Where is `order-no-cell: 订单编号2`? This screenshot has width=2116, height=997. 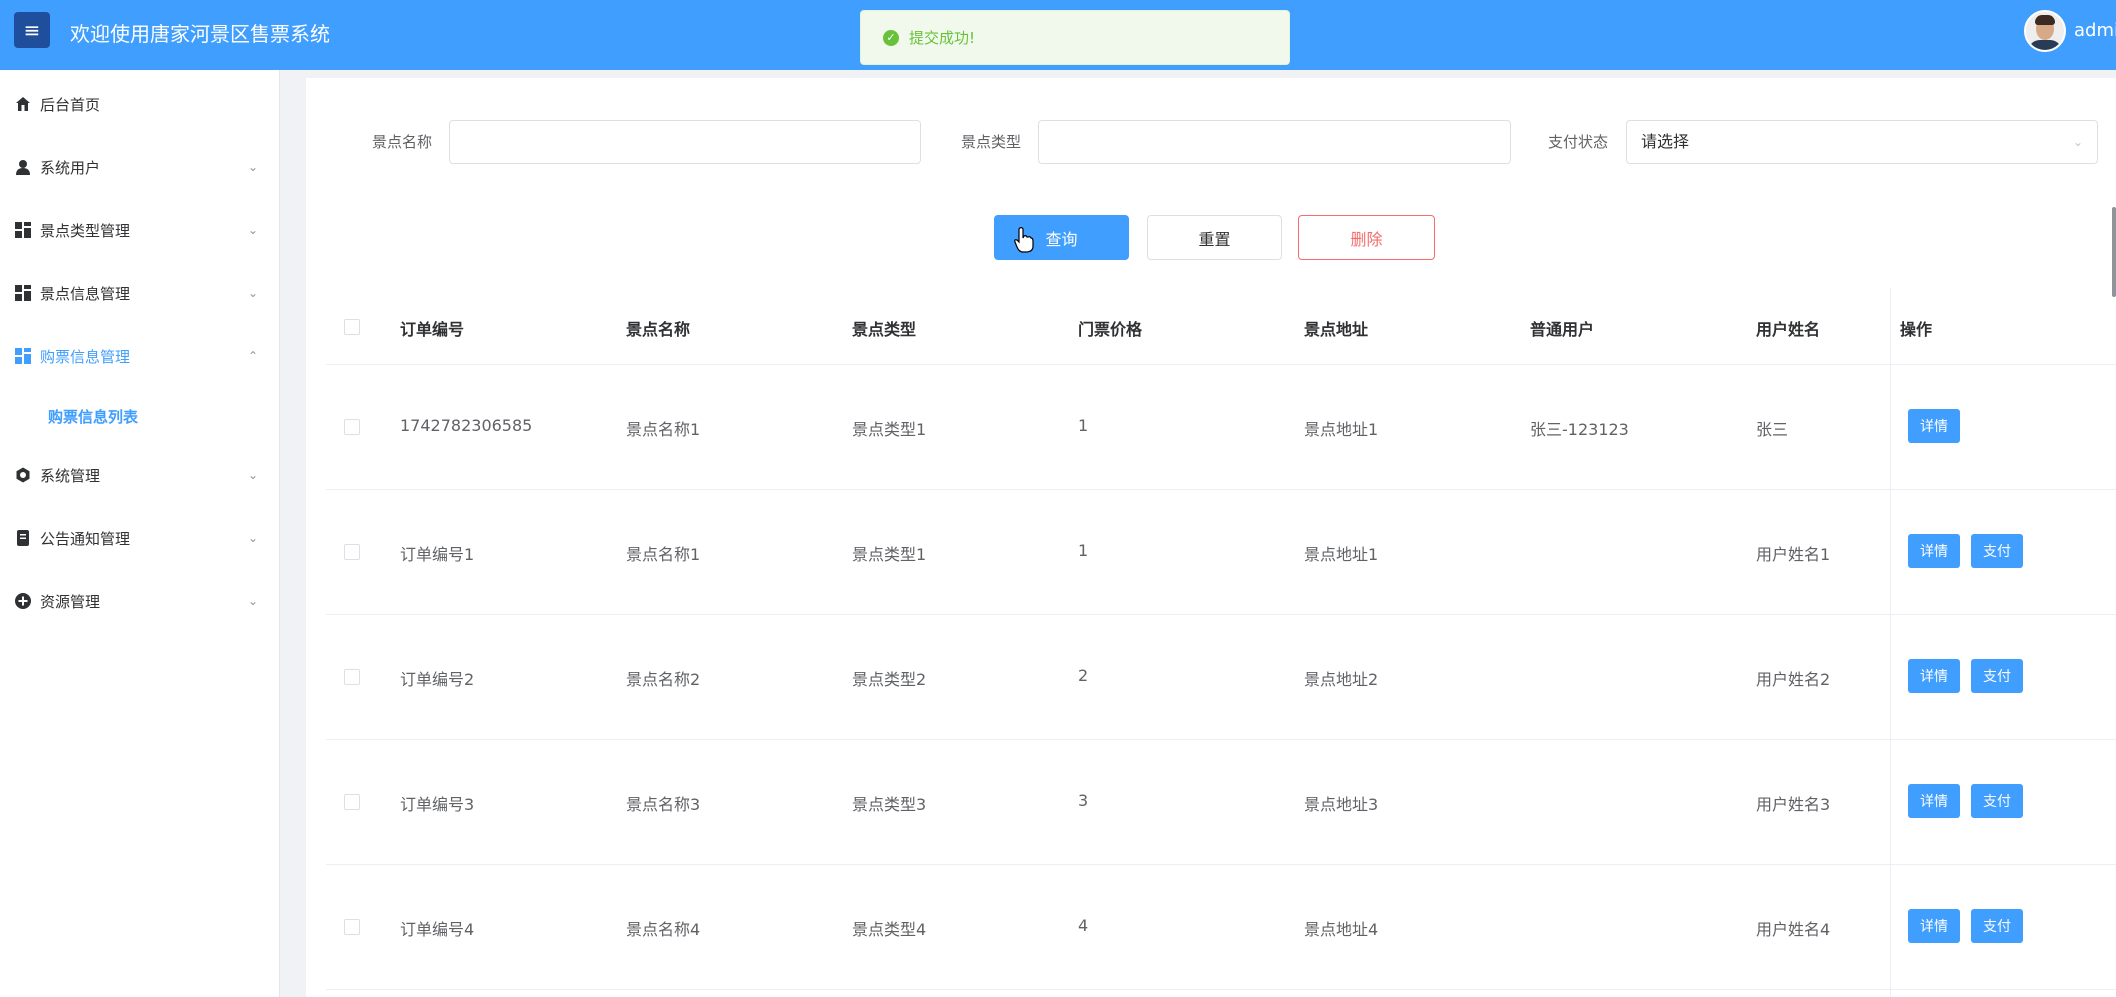
order-no-cell: 订单编号2 is located at coordinates (437, 679).